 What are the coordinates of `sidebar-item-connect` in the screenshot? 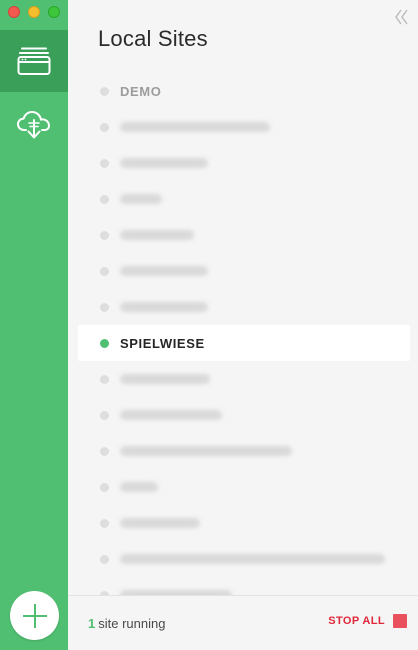 It's located at (34, 125).